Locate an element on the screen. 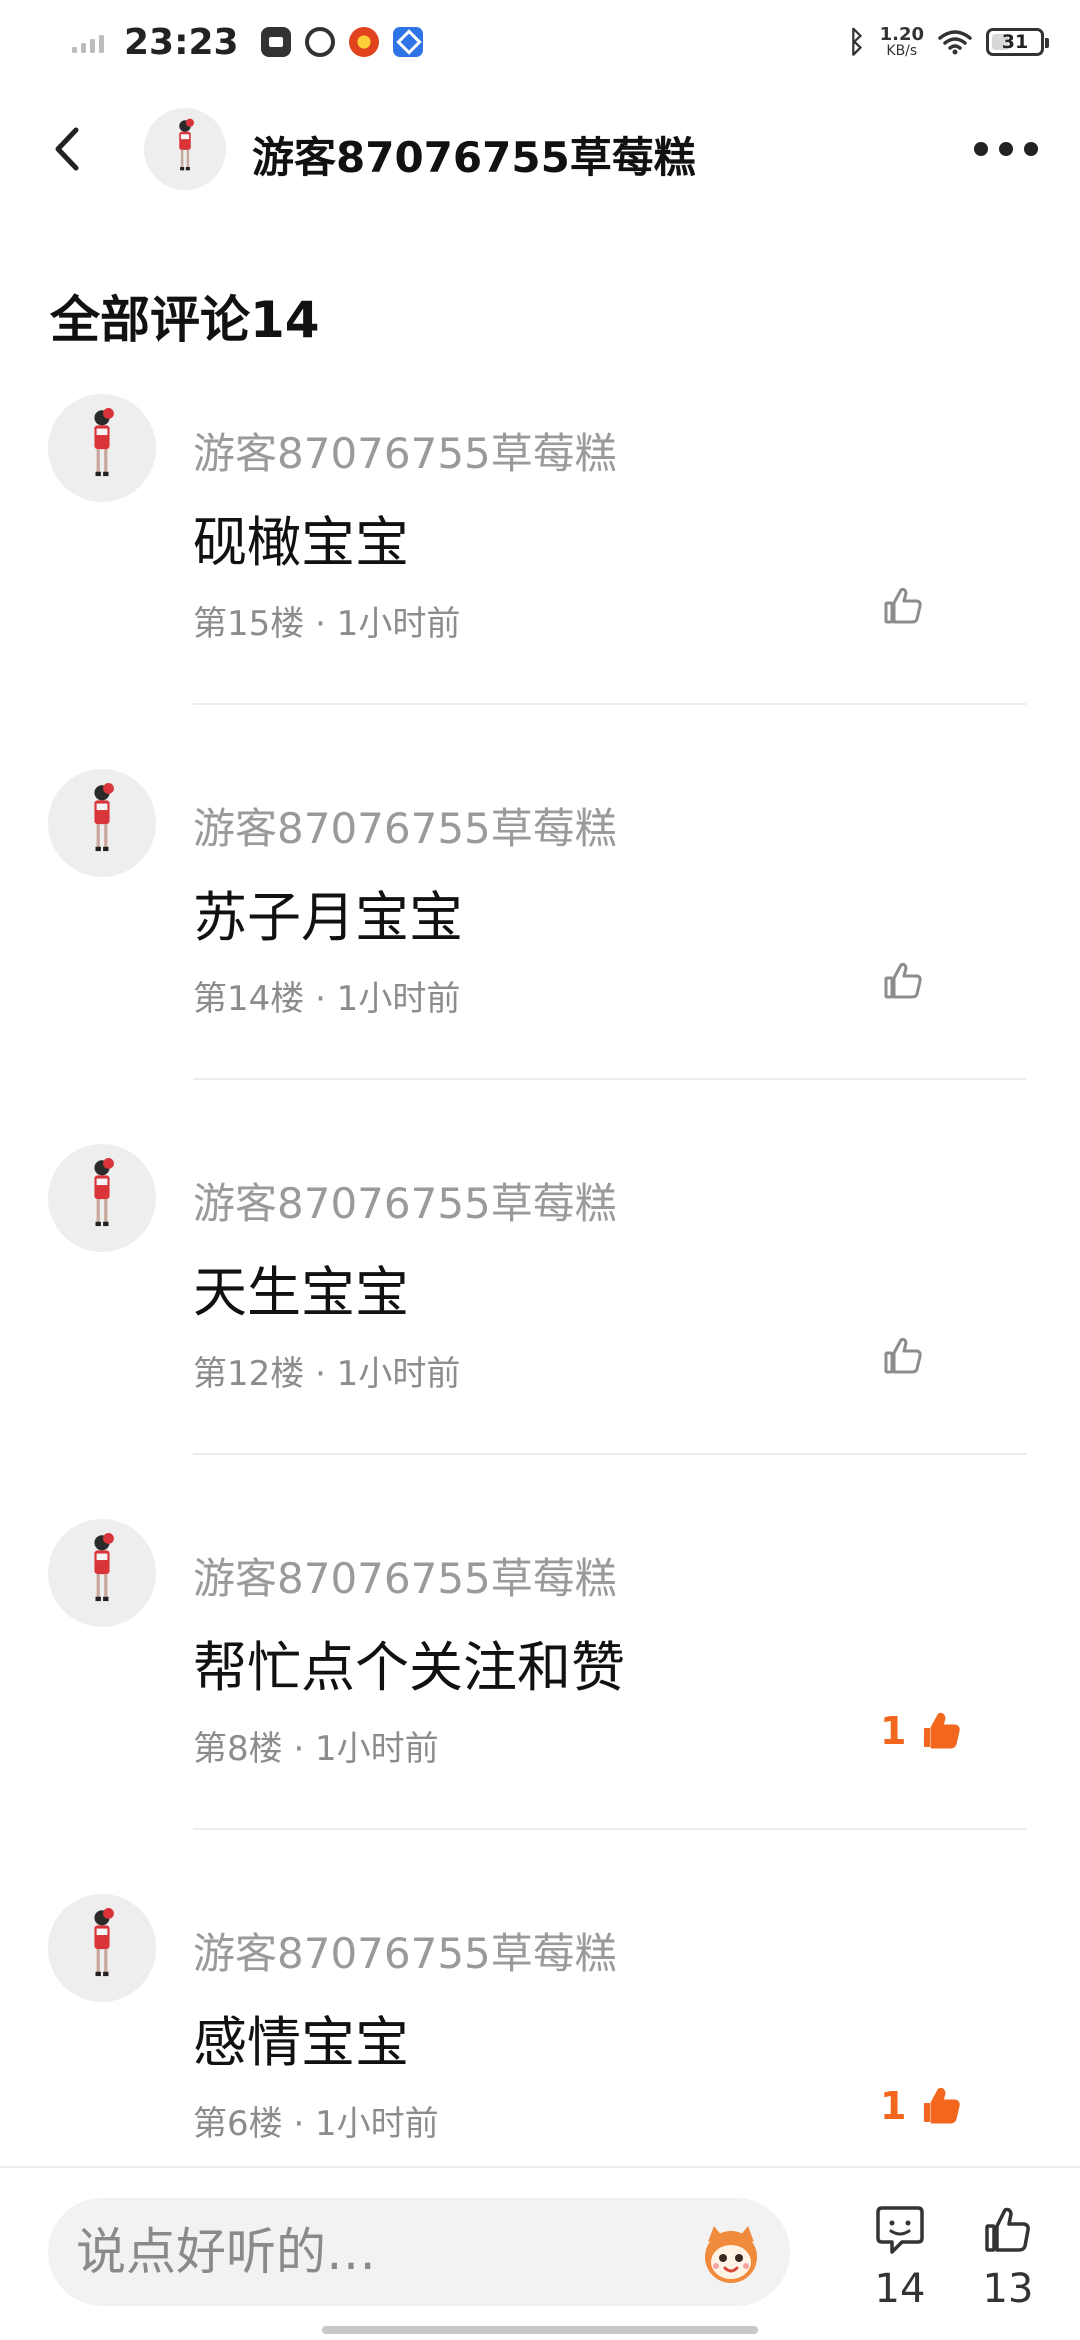 Image resolution: width=1080 pixels, height=2340 pixels. comment-text: 砚橄宝宝 is located at coordinates (301, 542).